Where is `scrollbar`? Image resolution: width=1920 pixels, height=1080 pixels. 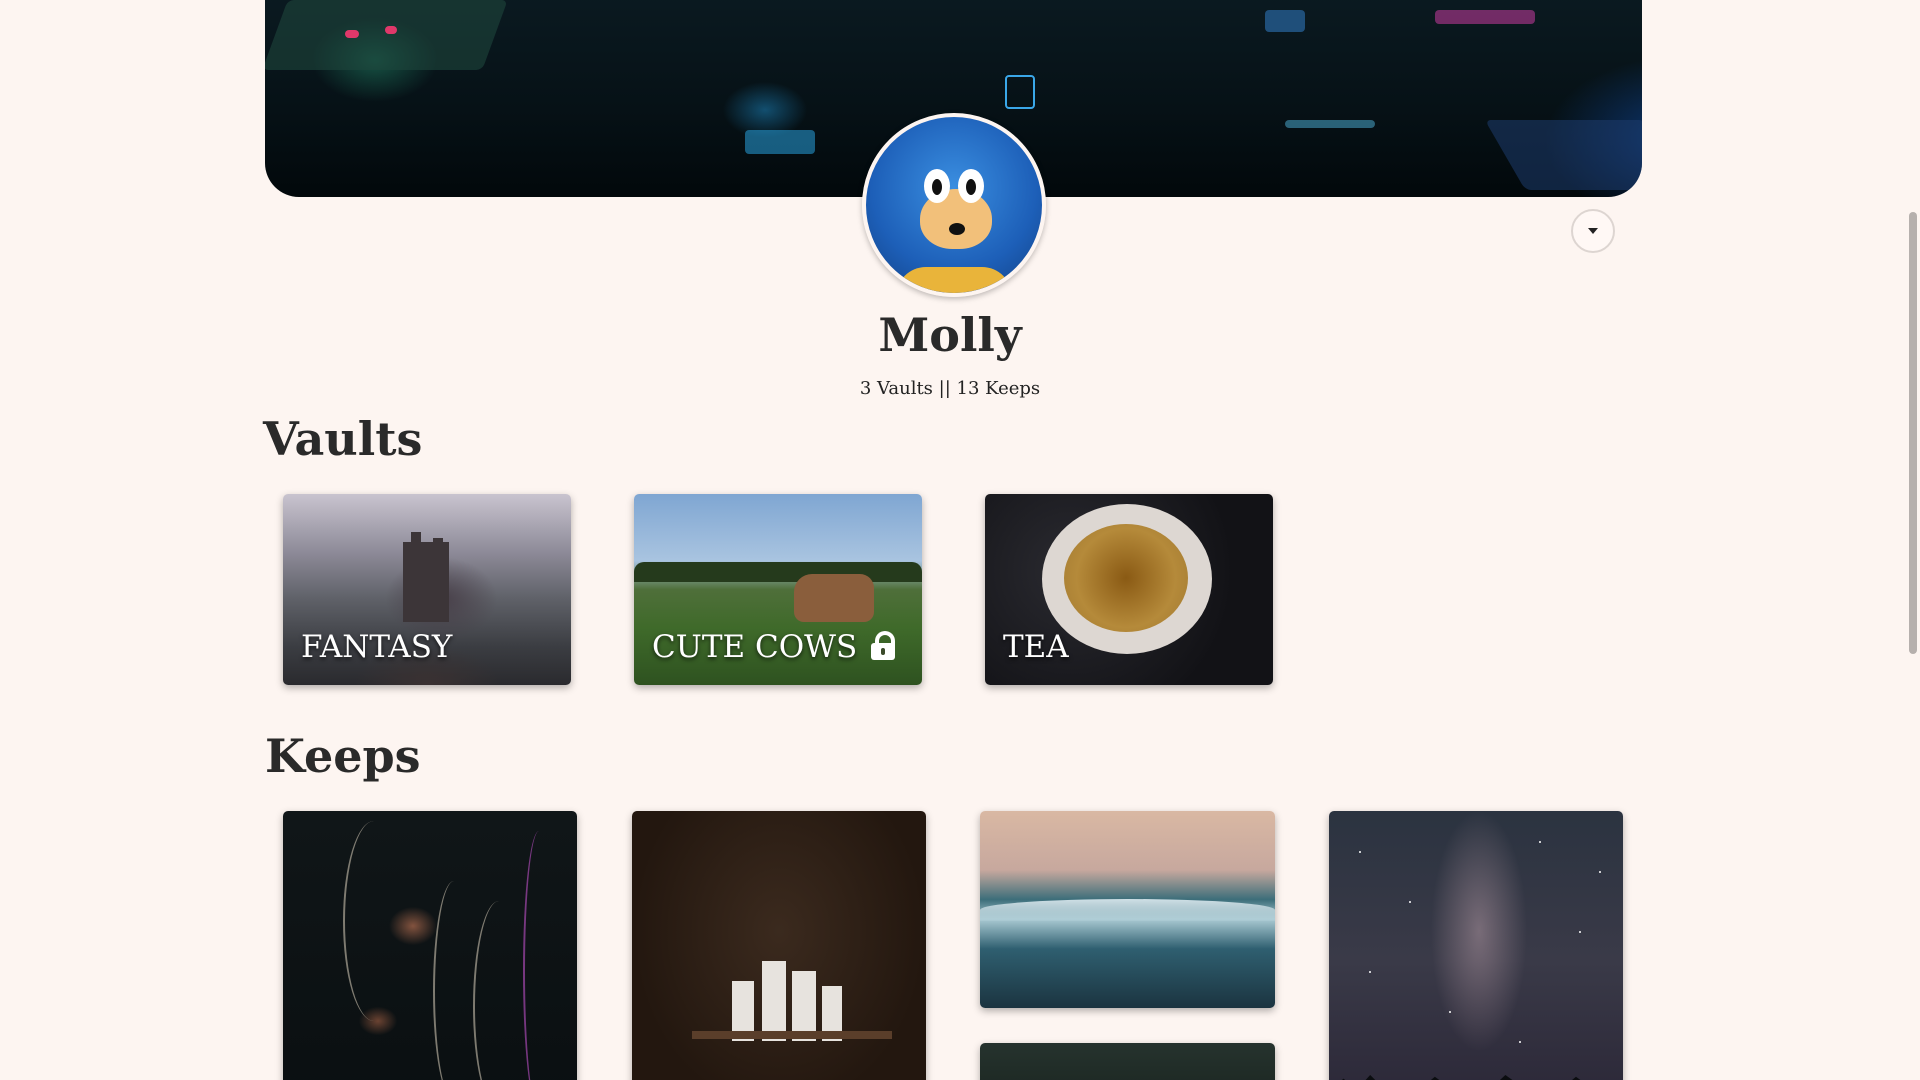
scrollbar is located at coordinates (1913, 540).